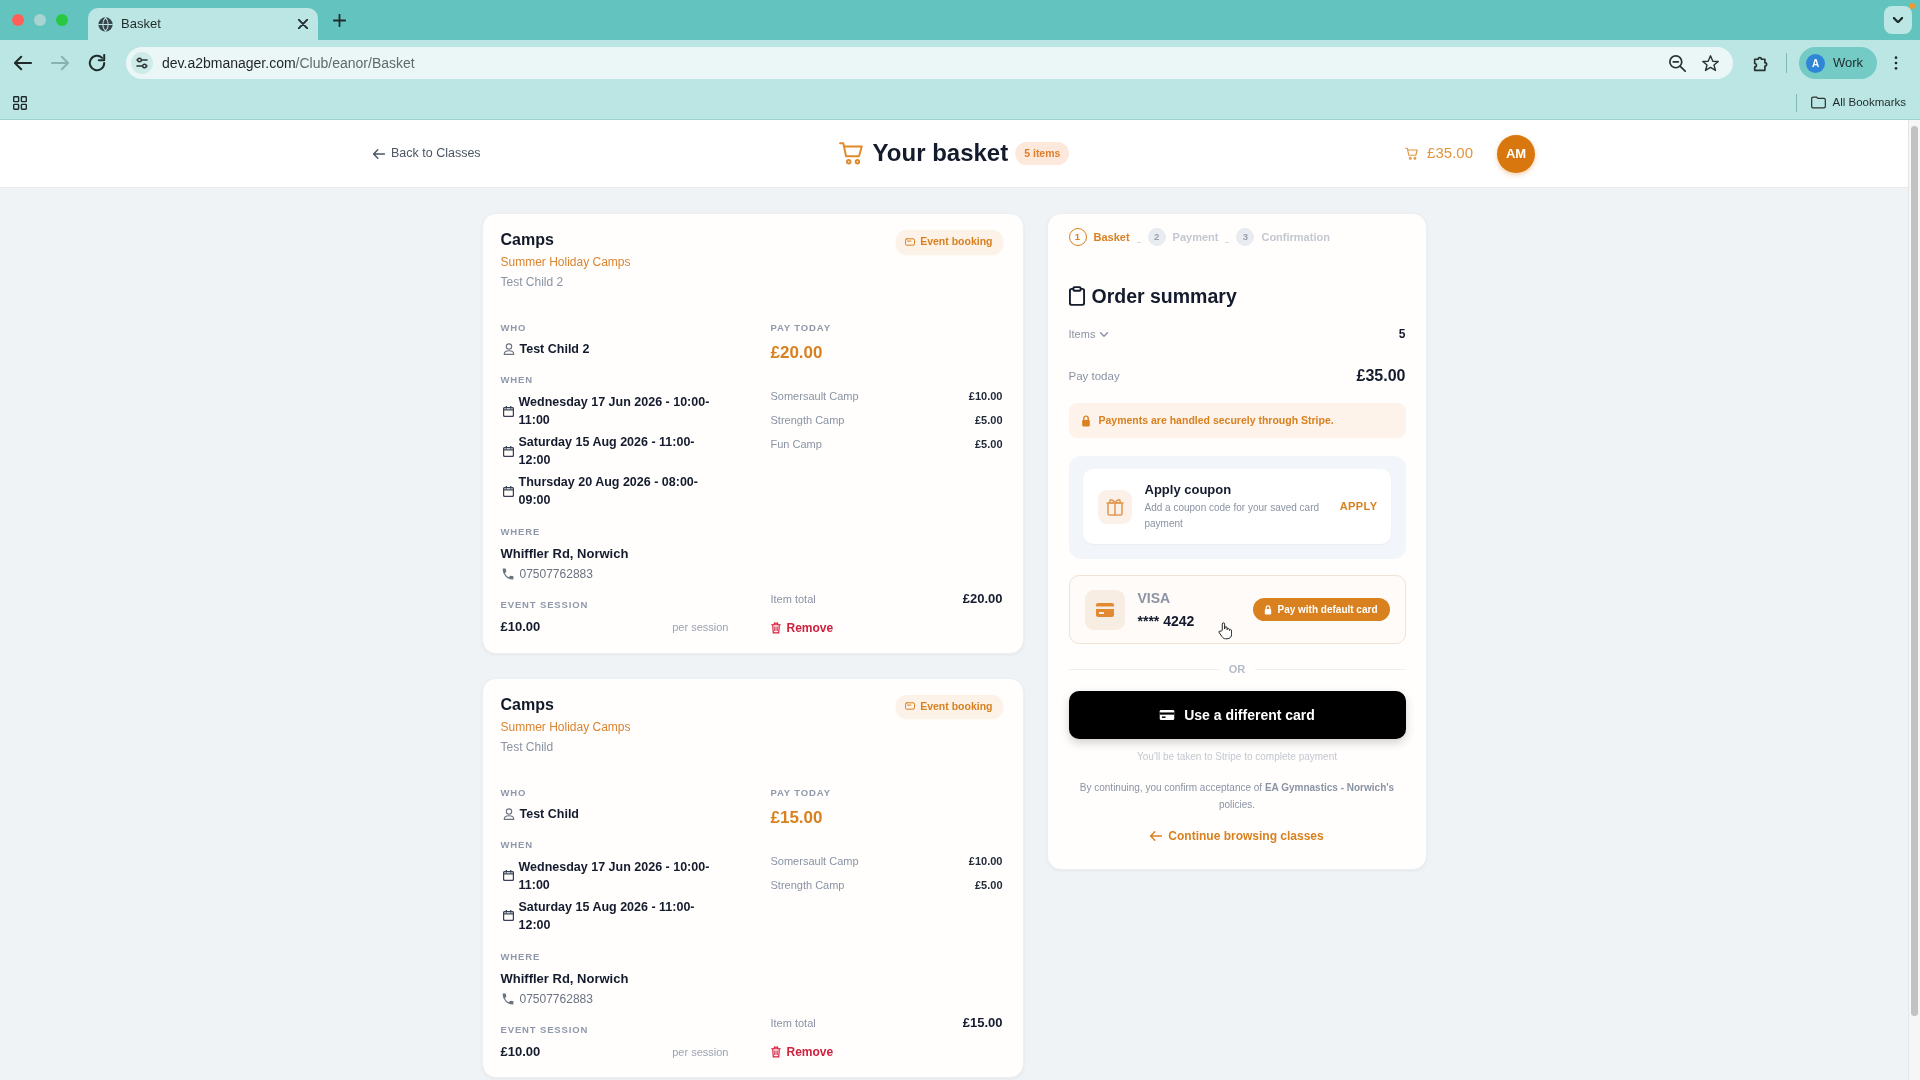 The image size is (1920, 1080). I want to click on pay-default-card-button: Pay with default card, so click(1321, 609).